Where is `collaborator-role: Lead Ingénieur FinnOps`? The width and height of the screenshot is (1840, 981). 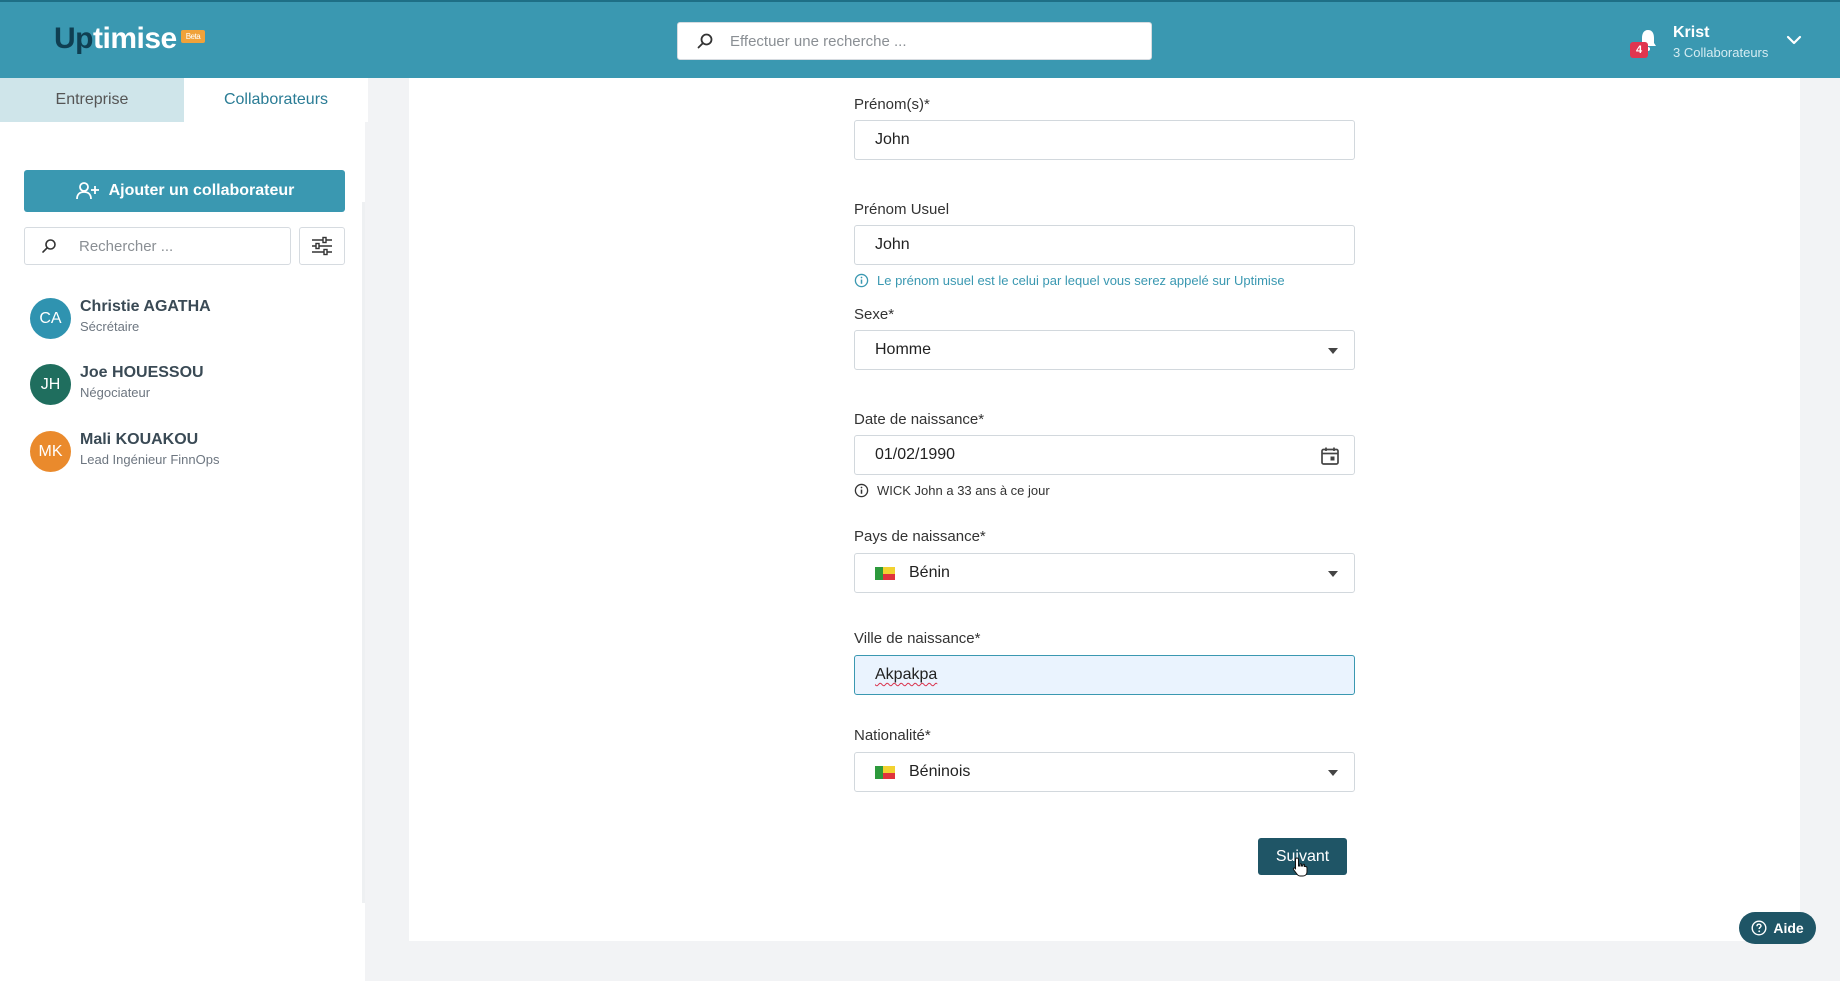 collaborator-role: Lead Ingénieur FinnOps is located at coordinates (150, 459).